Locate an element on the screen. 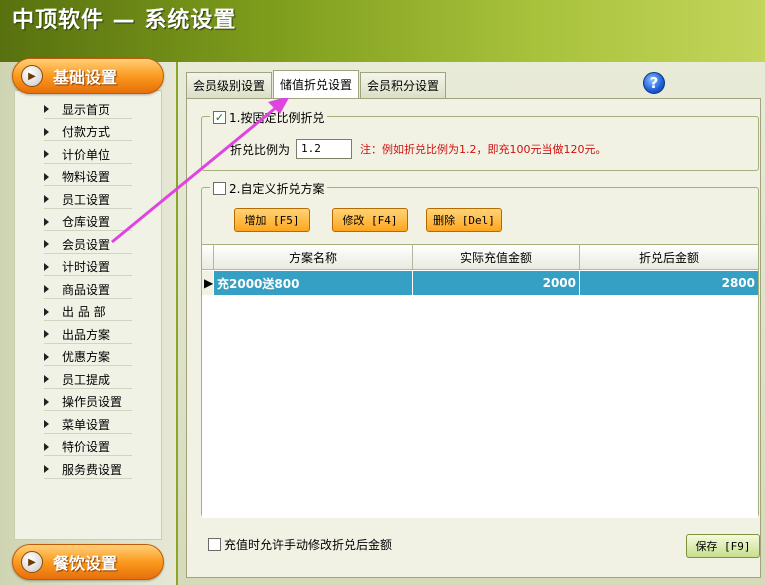 This screenshot has width=765, height=585. sidebar-item-special-price: 特价设置 is located at coordinates (88, 447).